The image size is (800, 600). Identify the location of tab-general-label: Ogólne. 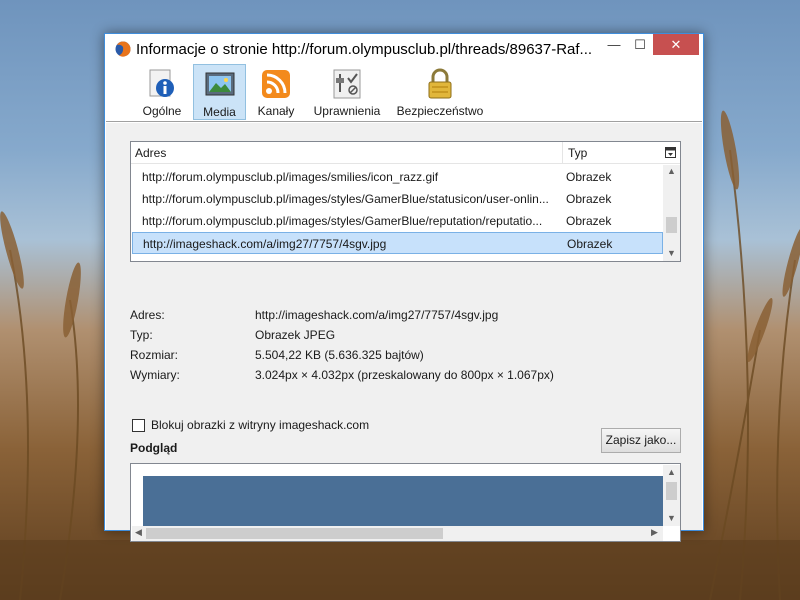
(162, 111).